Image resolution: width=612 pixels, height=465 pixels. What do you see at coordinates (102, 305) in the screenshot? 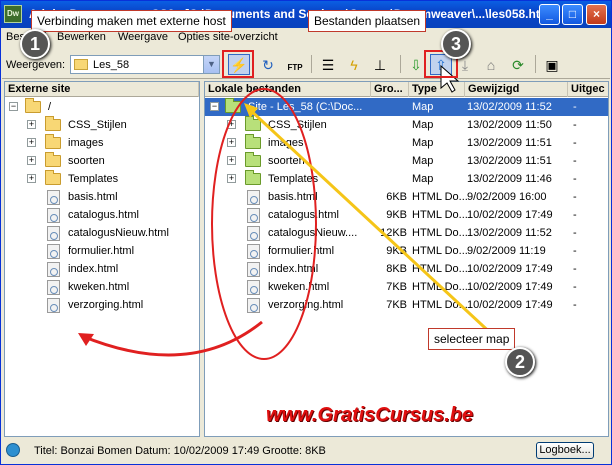
I see `remote-list-item: verzorging.html` at bounding box center [102, 305].